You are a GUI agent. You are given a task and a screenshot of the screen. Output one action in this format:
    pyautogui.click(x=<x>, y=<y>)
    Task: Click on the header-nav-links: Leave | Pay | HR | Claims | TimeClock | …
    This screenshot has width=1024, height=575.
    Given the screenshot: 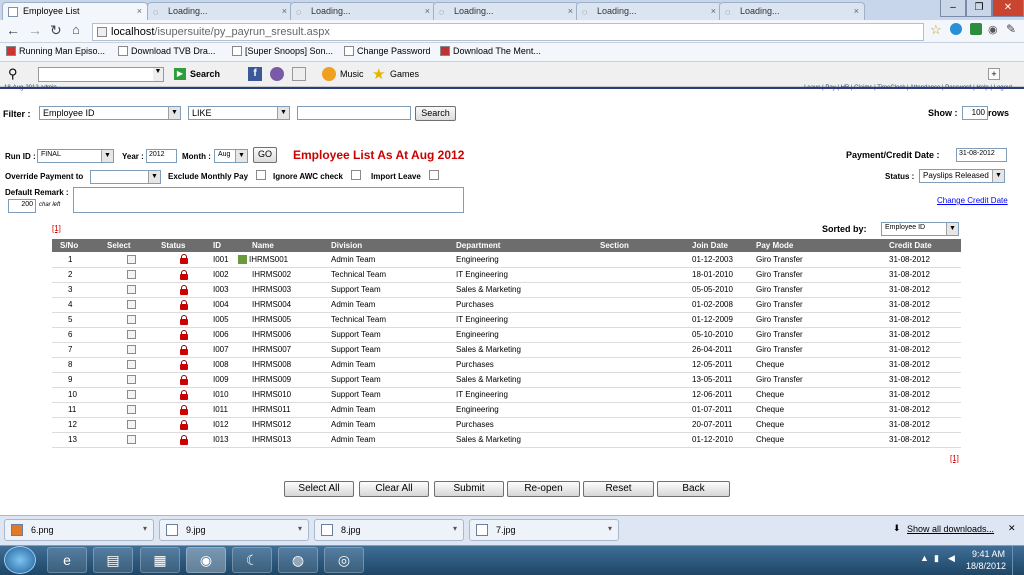 What is the action you would take?
    pyautogui.click(x=908, y=88)
    